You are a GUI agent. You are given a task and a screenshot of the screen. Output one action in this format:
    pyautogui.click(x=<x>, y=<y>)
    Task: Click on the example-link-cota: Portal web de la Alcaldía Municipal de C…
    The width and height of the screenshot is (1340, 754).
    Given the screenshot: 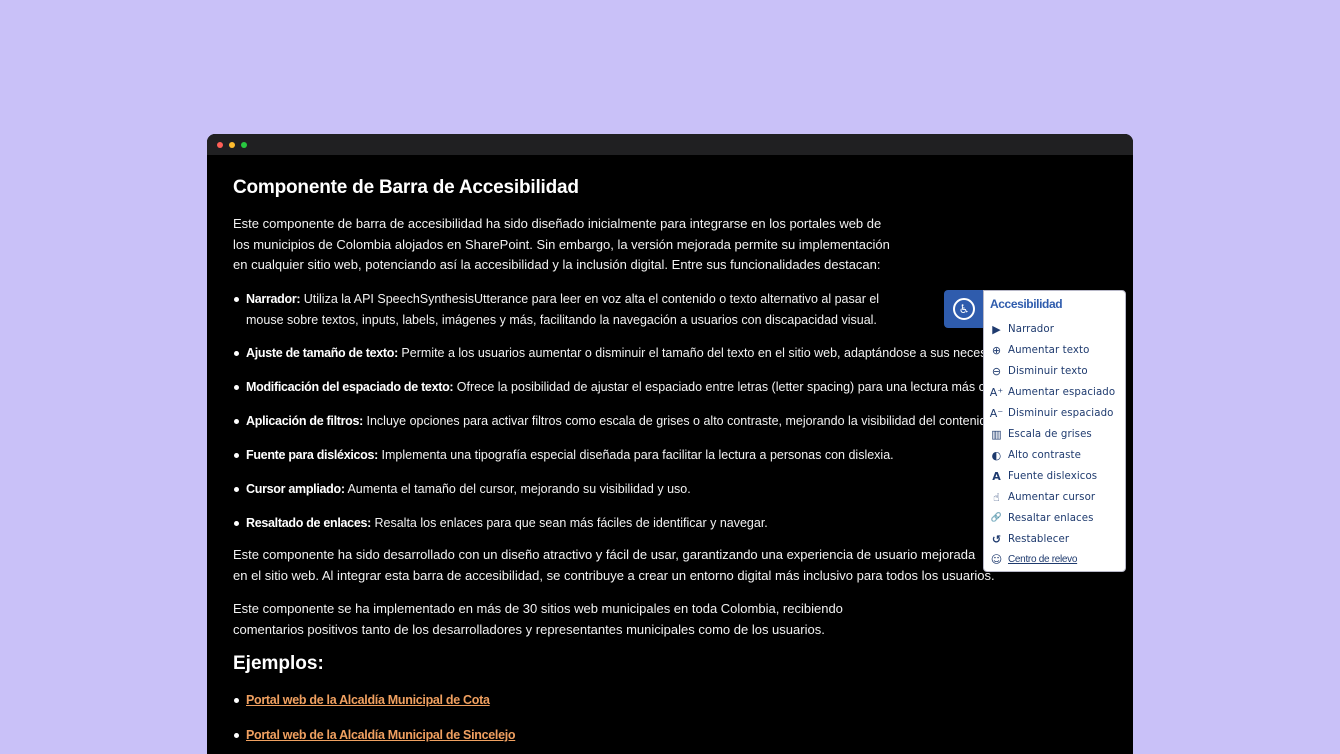 What is the action you would take?
    pyautogui.click(x=368, y=700)
    